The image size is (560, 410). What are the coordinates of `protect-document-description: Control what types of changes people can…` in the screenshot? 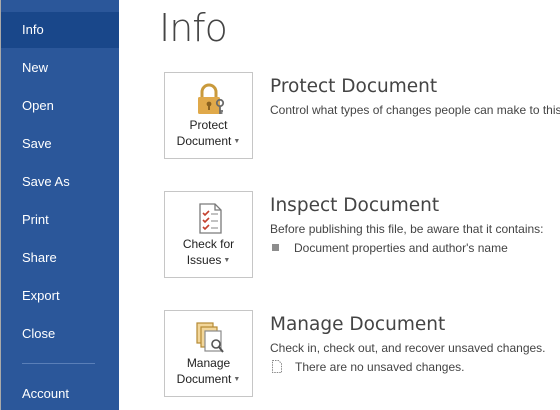 It's located at (415, 110).